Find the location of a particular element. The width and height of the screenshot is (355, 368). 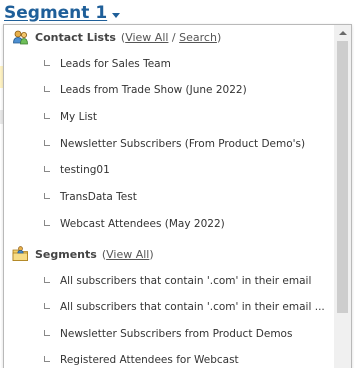

scroll-up-button is located at coordinates (342, 33).